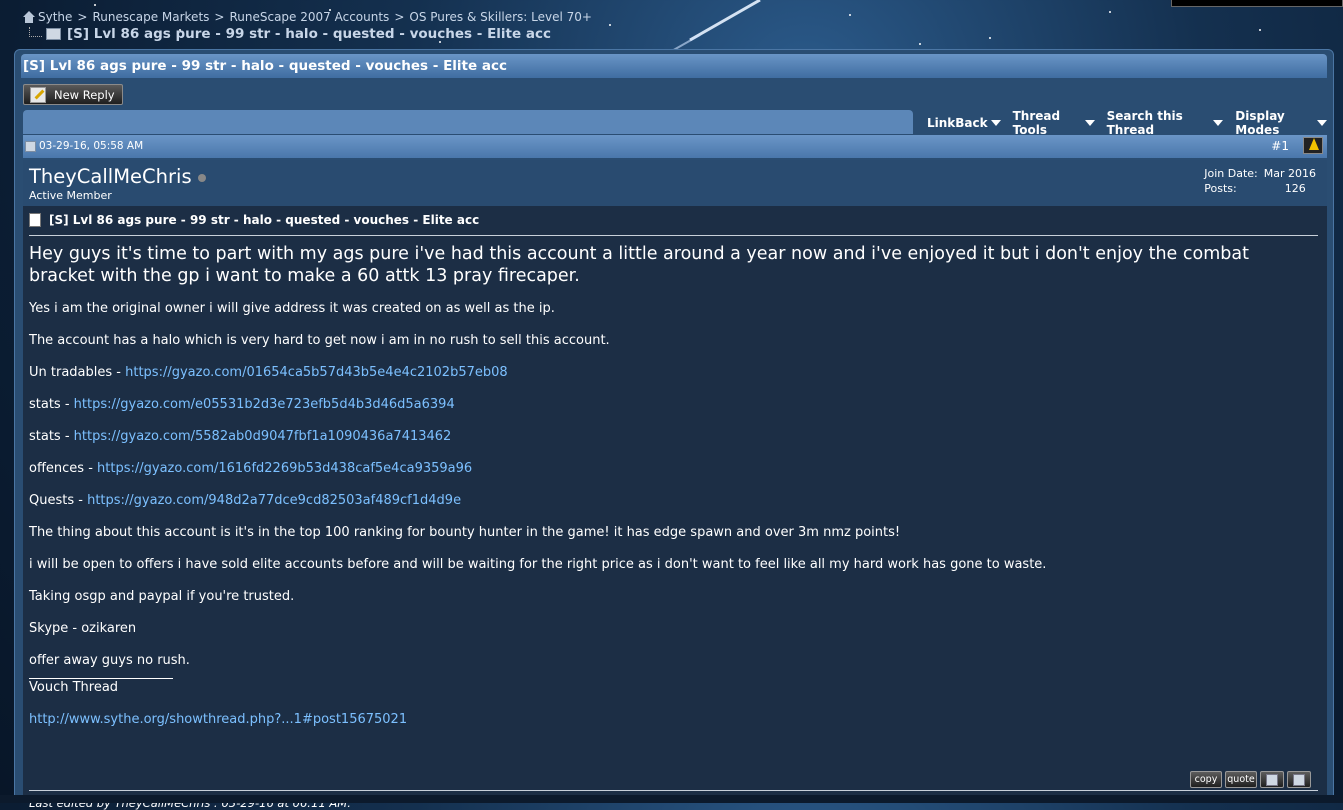 The width and height of the screenshot is (1343, 810). I want to click on signature-title: Vouch Thread, so click(74, 687).